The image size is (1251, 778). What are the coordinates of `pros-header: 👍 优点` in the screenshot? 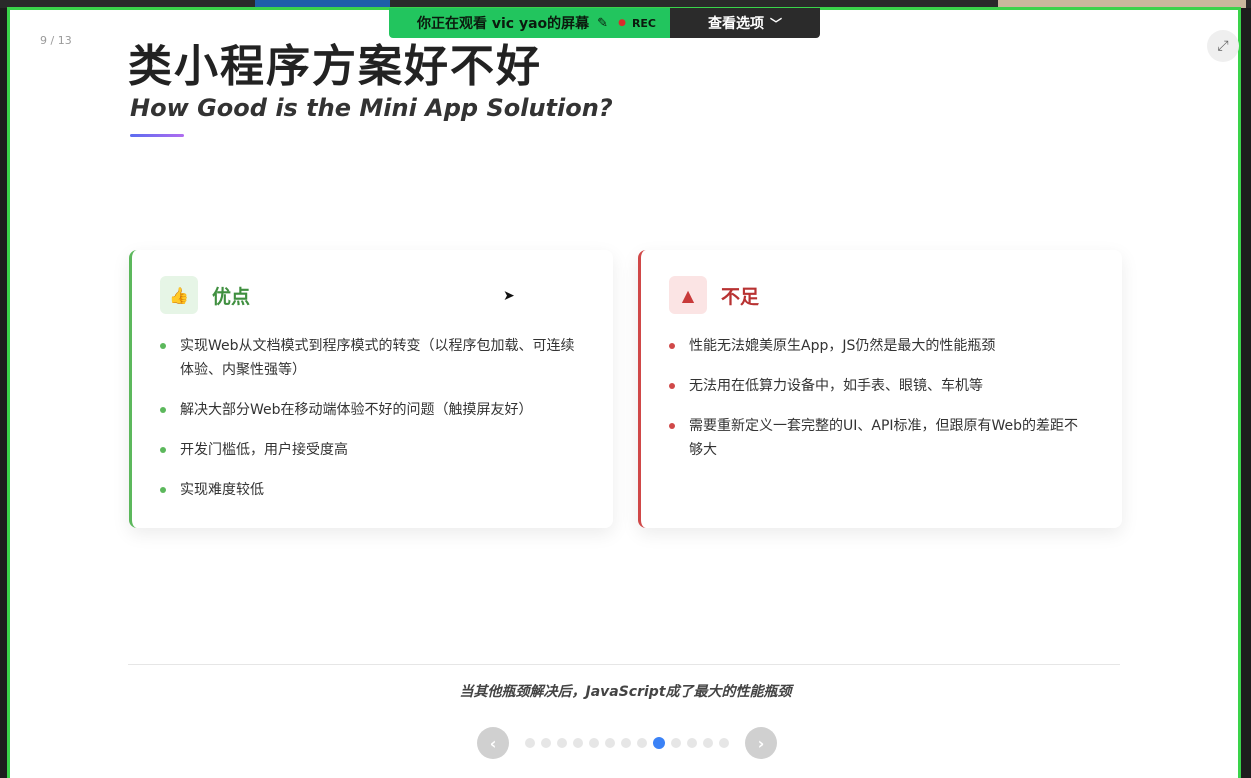 It's located at (205, 295).